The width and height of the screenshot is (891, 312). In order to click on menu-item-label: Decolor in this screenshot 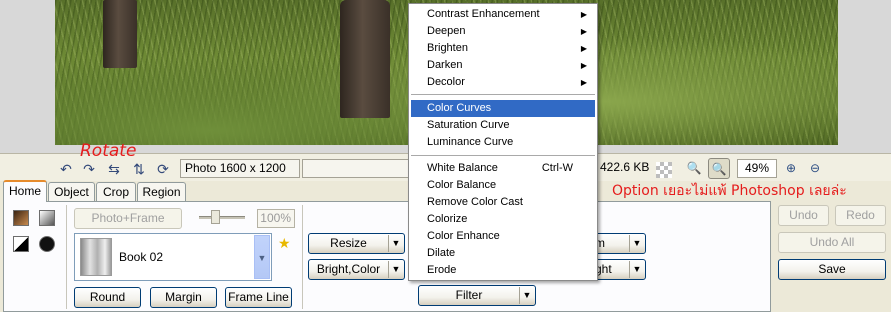, I will do `click(446, 82)`.